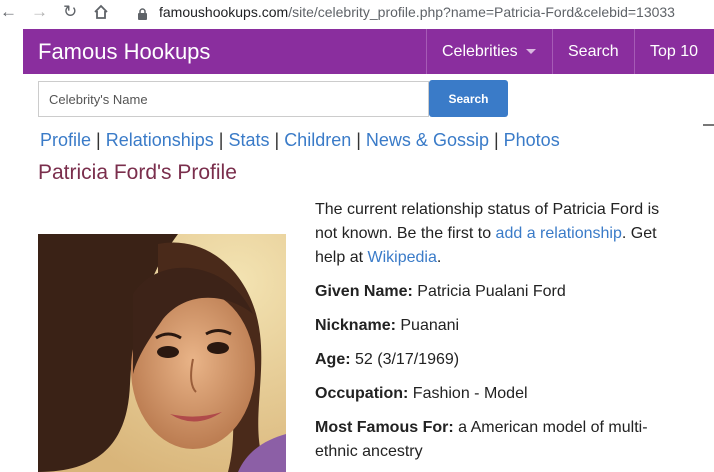 Image resolution: width=714 pixels, height=472 pixels. What do you see at coordinates (530, 52) in the screenshot?
I see `caret-down-icon` at bounding box center [530, 52].